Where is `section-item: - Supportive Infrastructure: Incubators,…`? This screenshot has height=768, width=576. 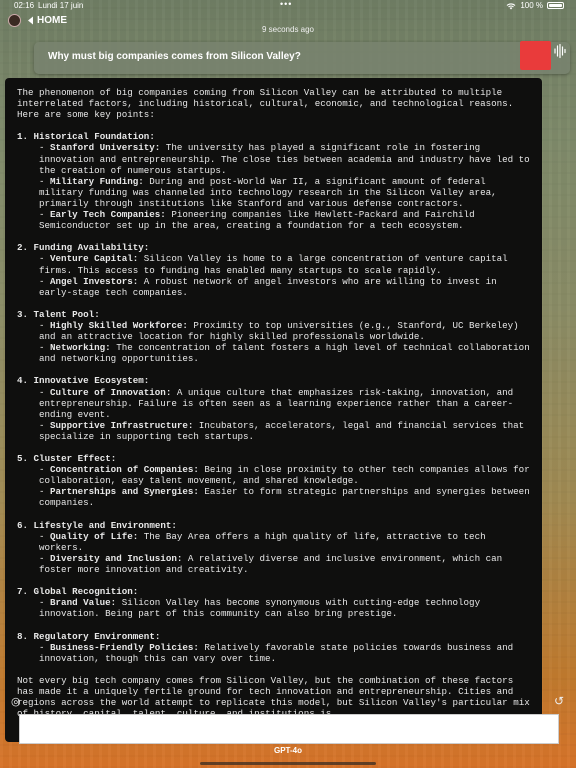 section-item: - Supportive Infrastructure: Incubators,… is located at coordinates (282, 430).